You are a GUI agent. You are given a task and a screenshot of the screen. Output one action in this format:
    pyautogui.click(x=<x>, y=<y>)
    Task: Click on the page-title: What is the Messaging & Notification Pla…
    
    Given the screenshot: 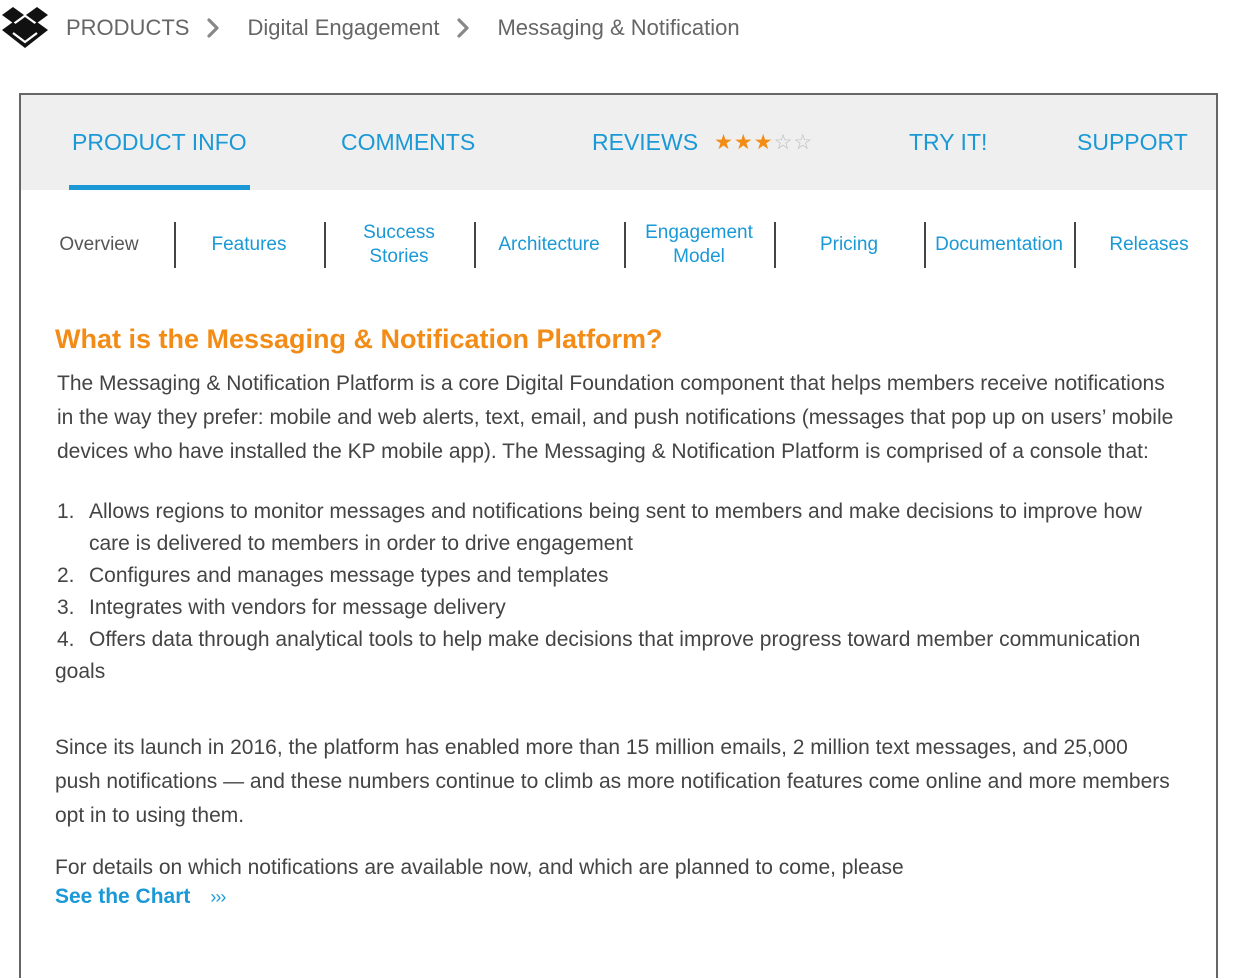 What is the action you would take?
    pyautogui.click(x=359, y=339)
    